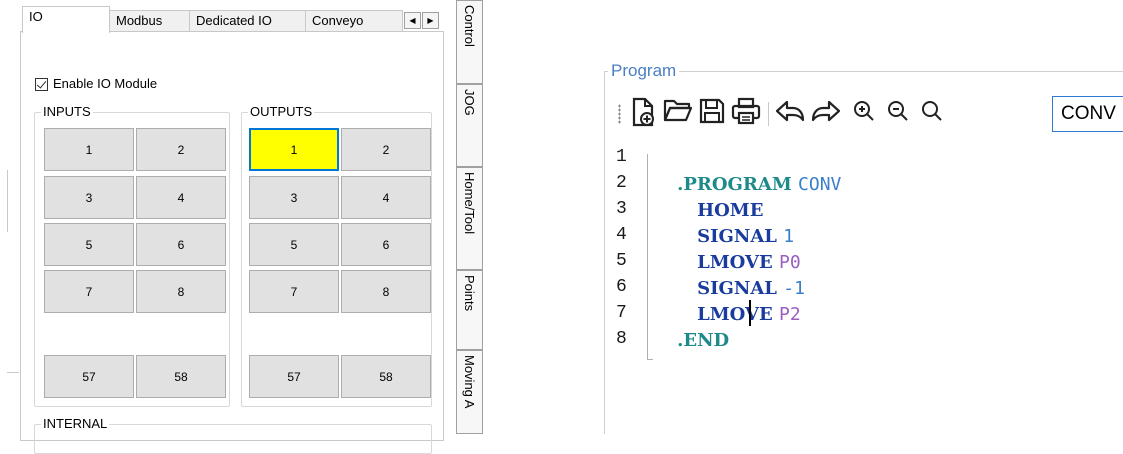  What do you see at coordinates (294, 291) in the screenshot?
I see `output-button-7: 7` at bounding box center [294, 291].